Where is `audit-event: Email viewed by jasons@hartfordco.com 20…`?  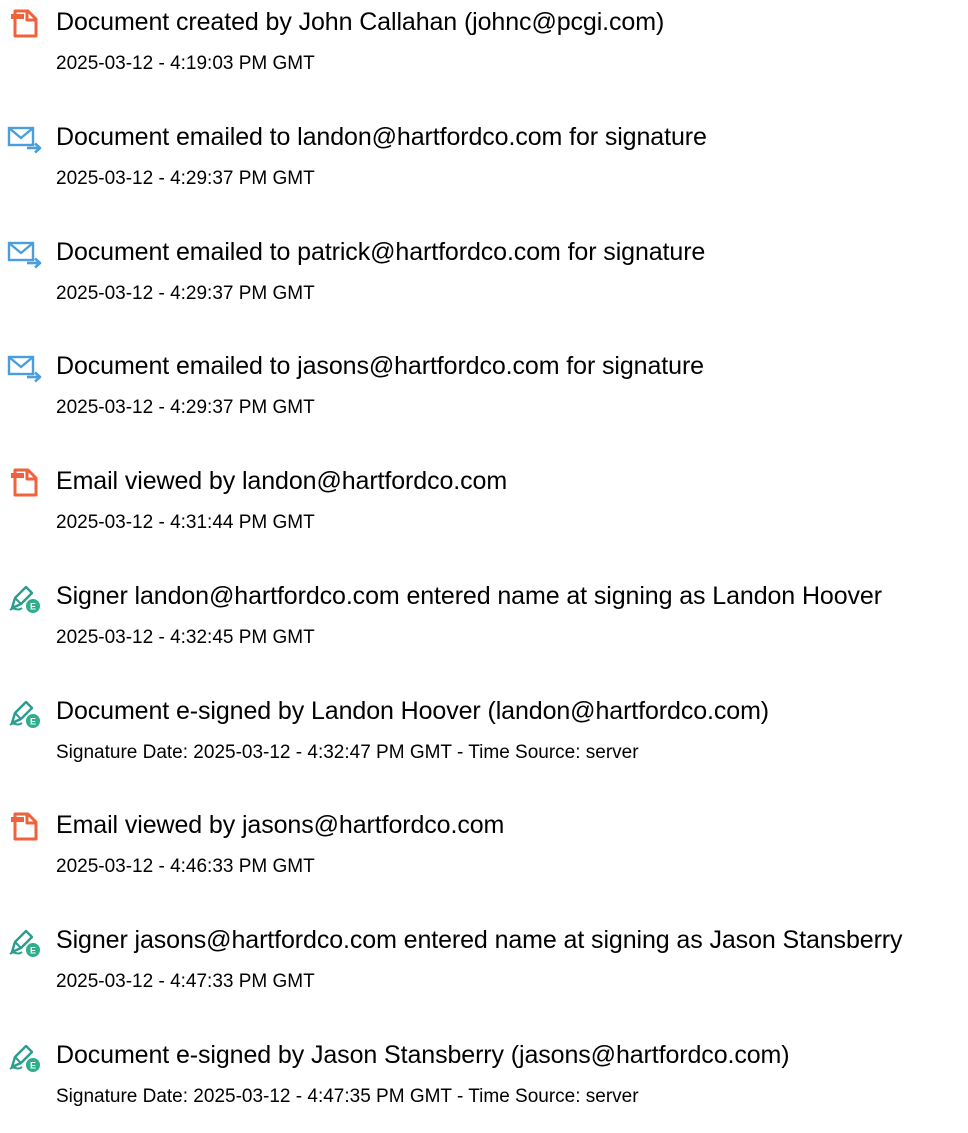
audit-event: Email viewed by jasons@hartfordco.com 20… is located at coordinates (484, 853).